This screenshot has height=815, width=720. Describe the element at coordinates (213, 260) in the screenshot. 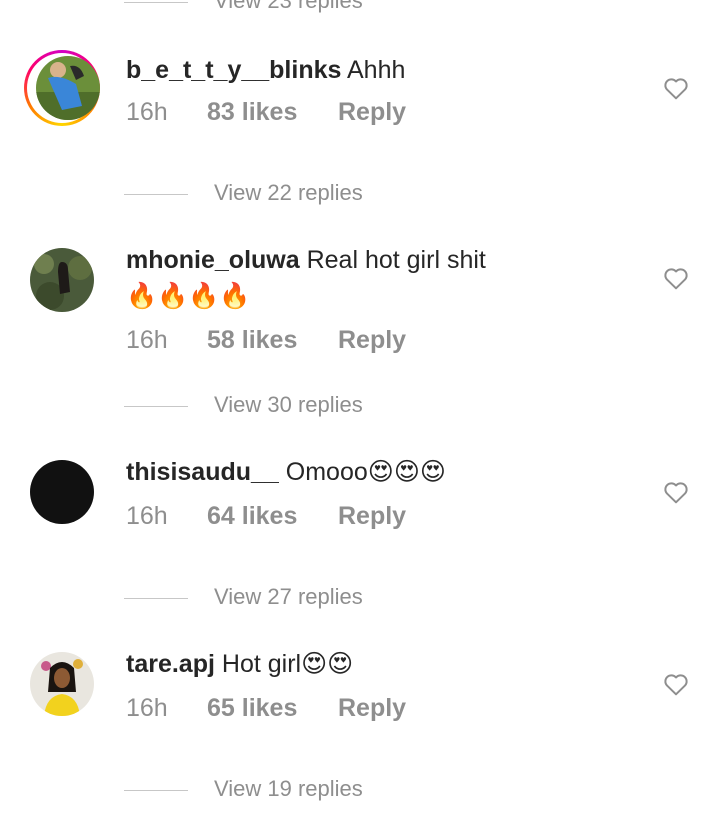

I see `username: mhonie_oluwa` at that location.